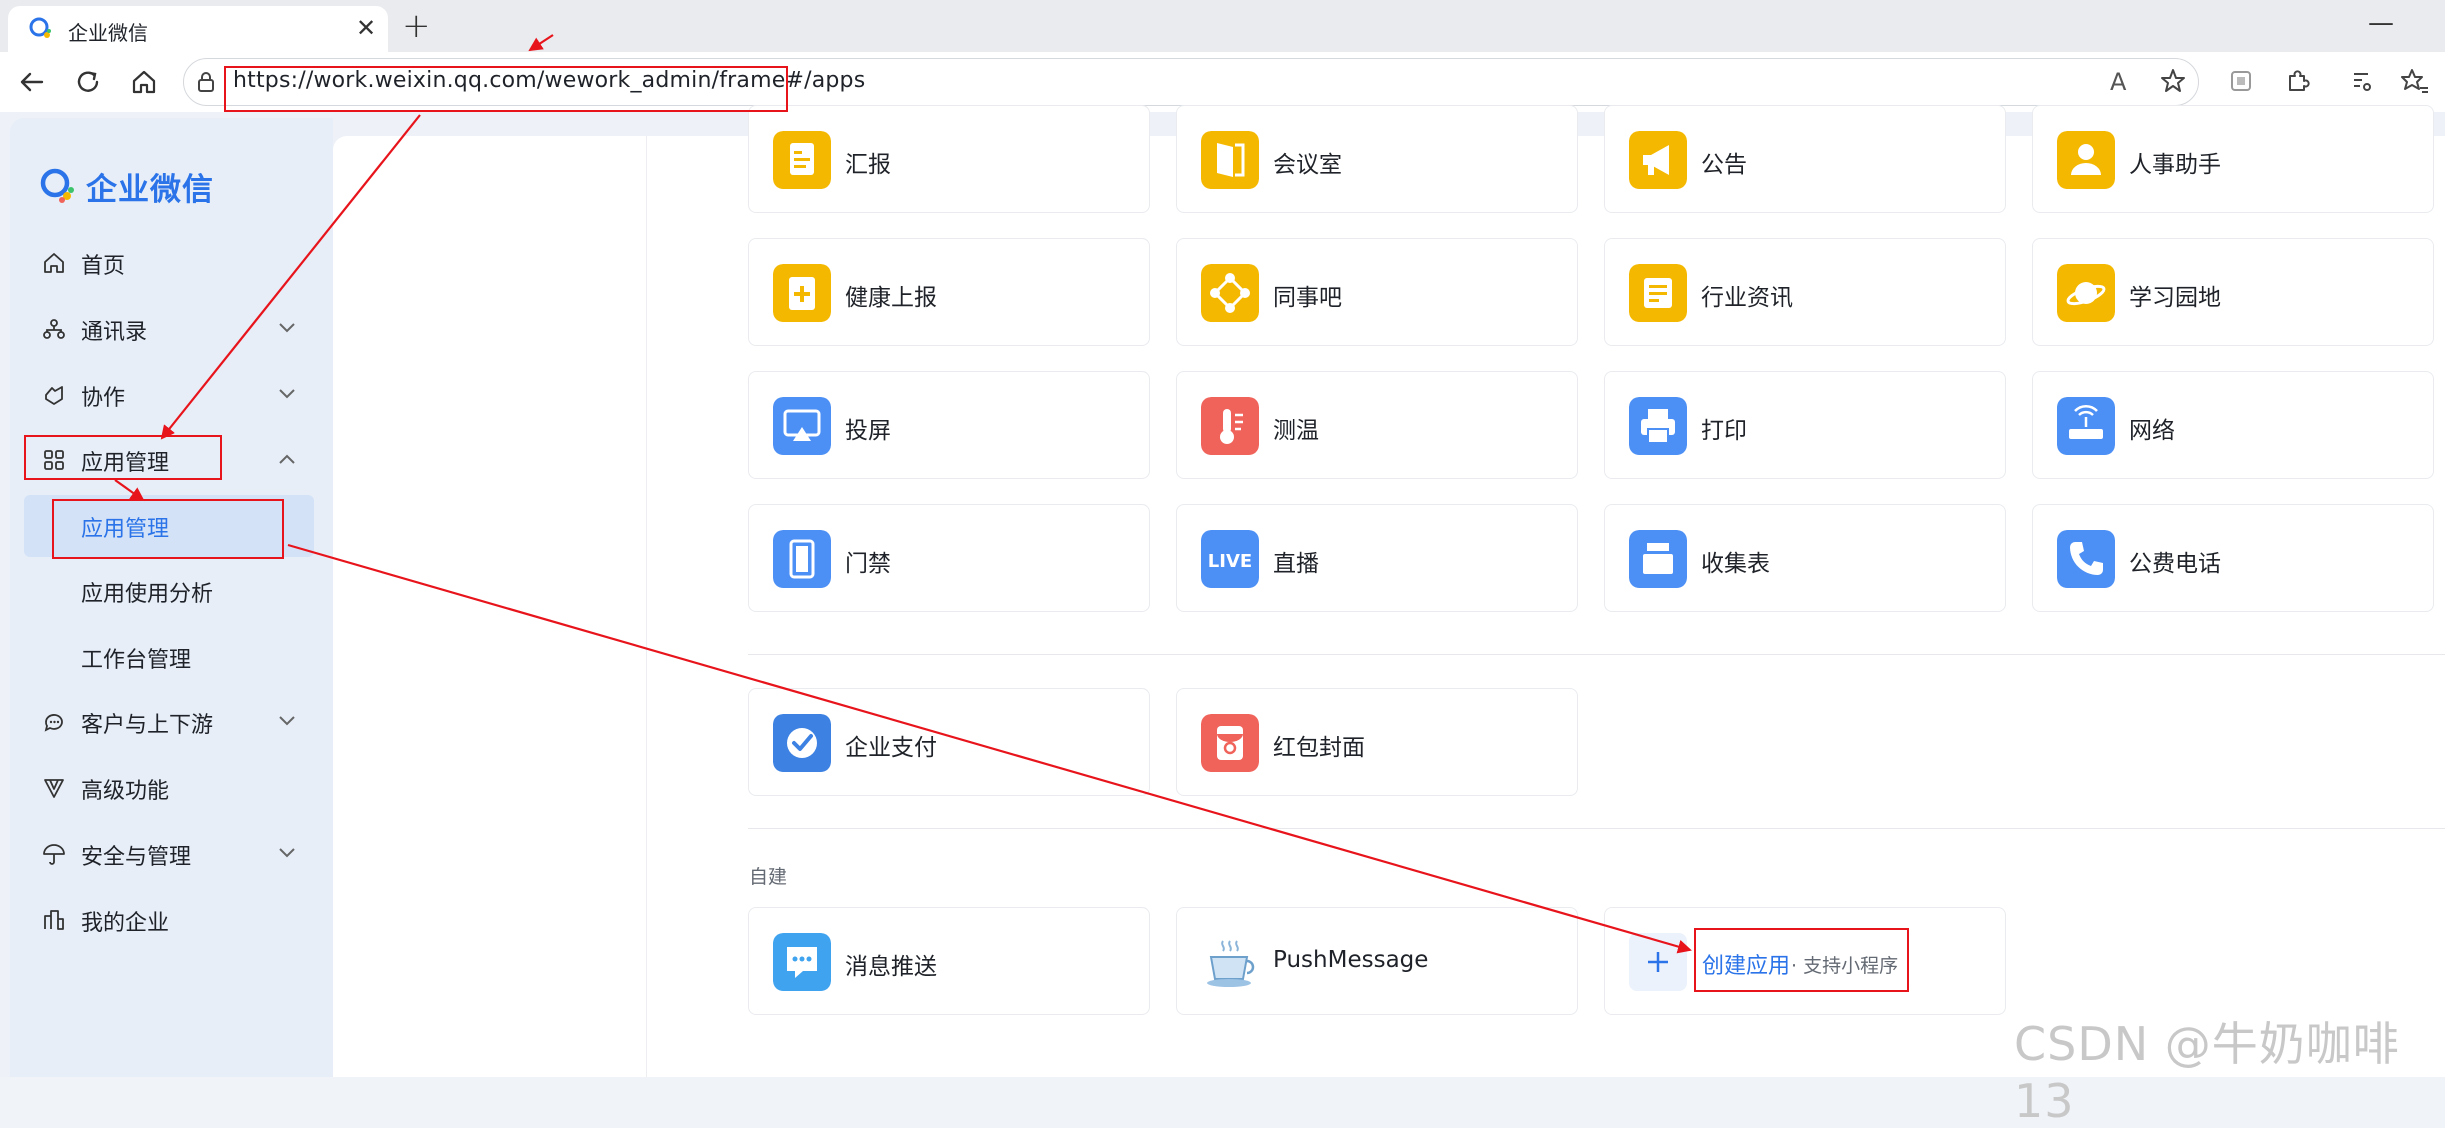 Image resolution: width=2445 pixels, height=1128 pixels. Describe the element at coordinates (1377, 292) in the screenshot. I see `app-card-colleague-forum: 同事吧` at that location.